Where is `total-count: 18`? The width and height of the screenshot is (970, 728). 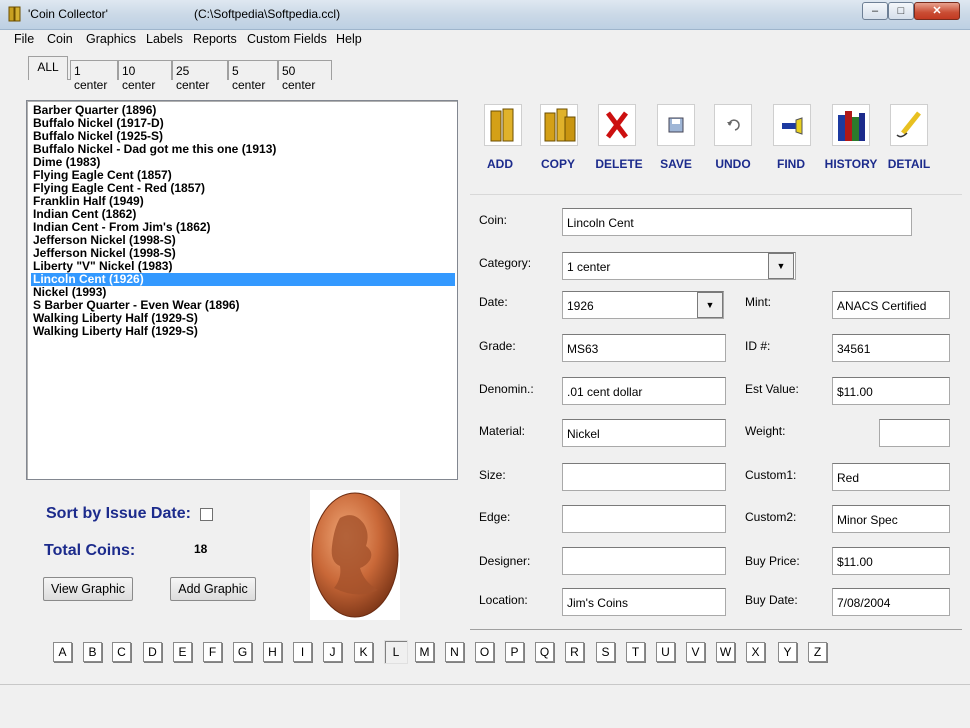 total-count: 18 is located at coordinates (201, 549).